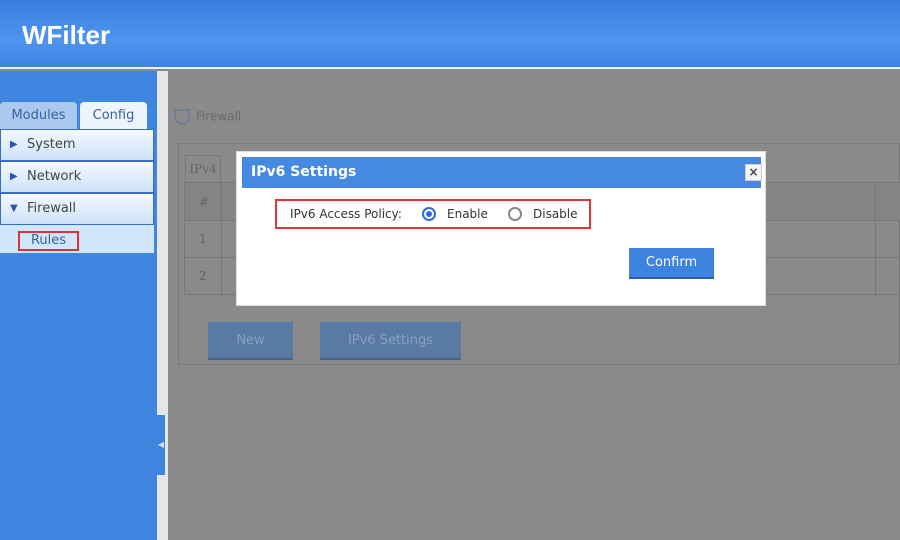  What do you see at coordinates (51, 144) in the screenshot?
I see `menu-label: System` at bounding box center [51, 144].